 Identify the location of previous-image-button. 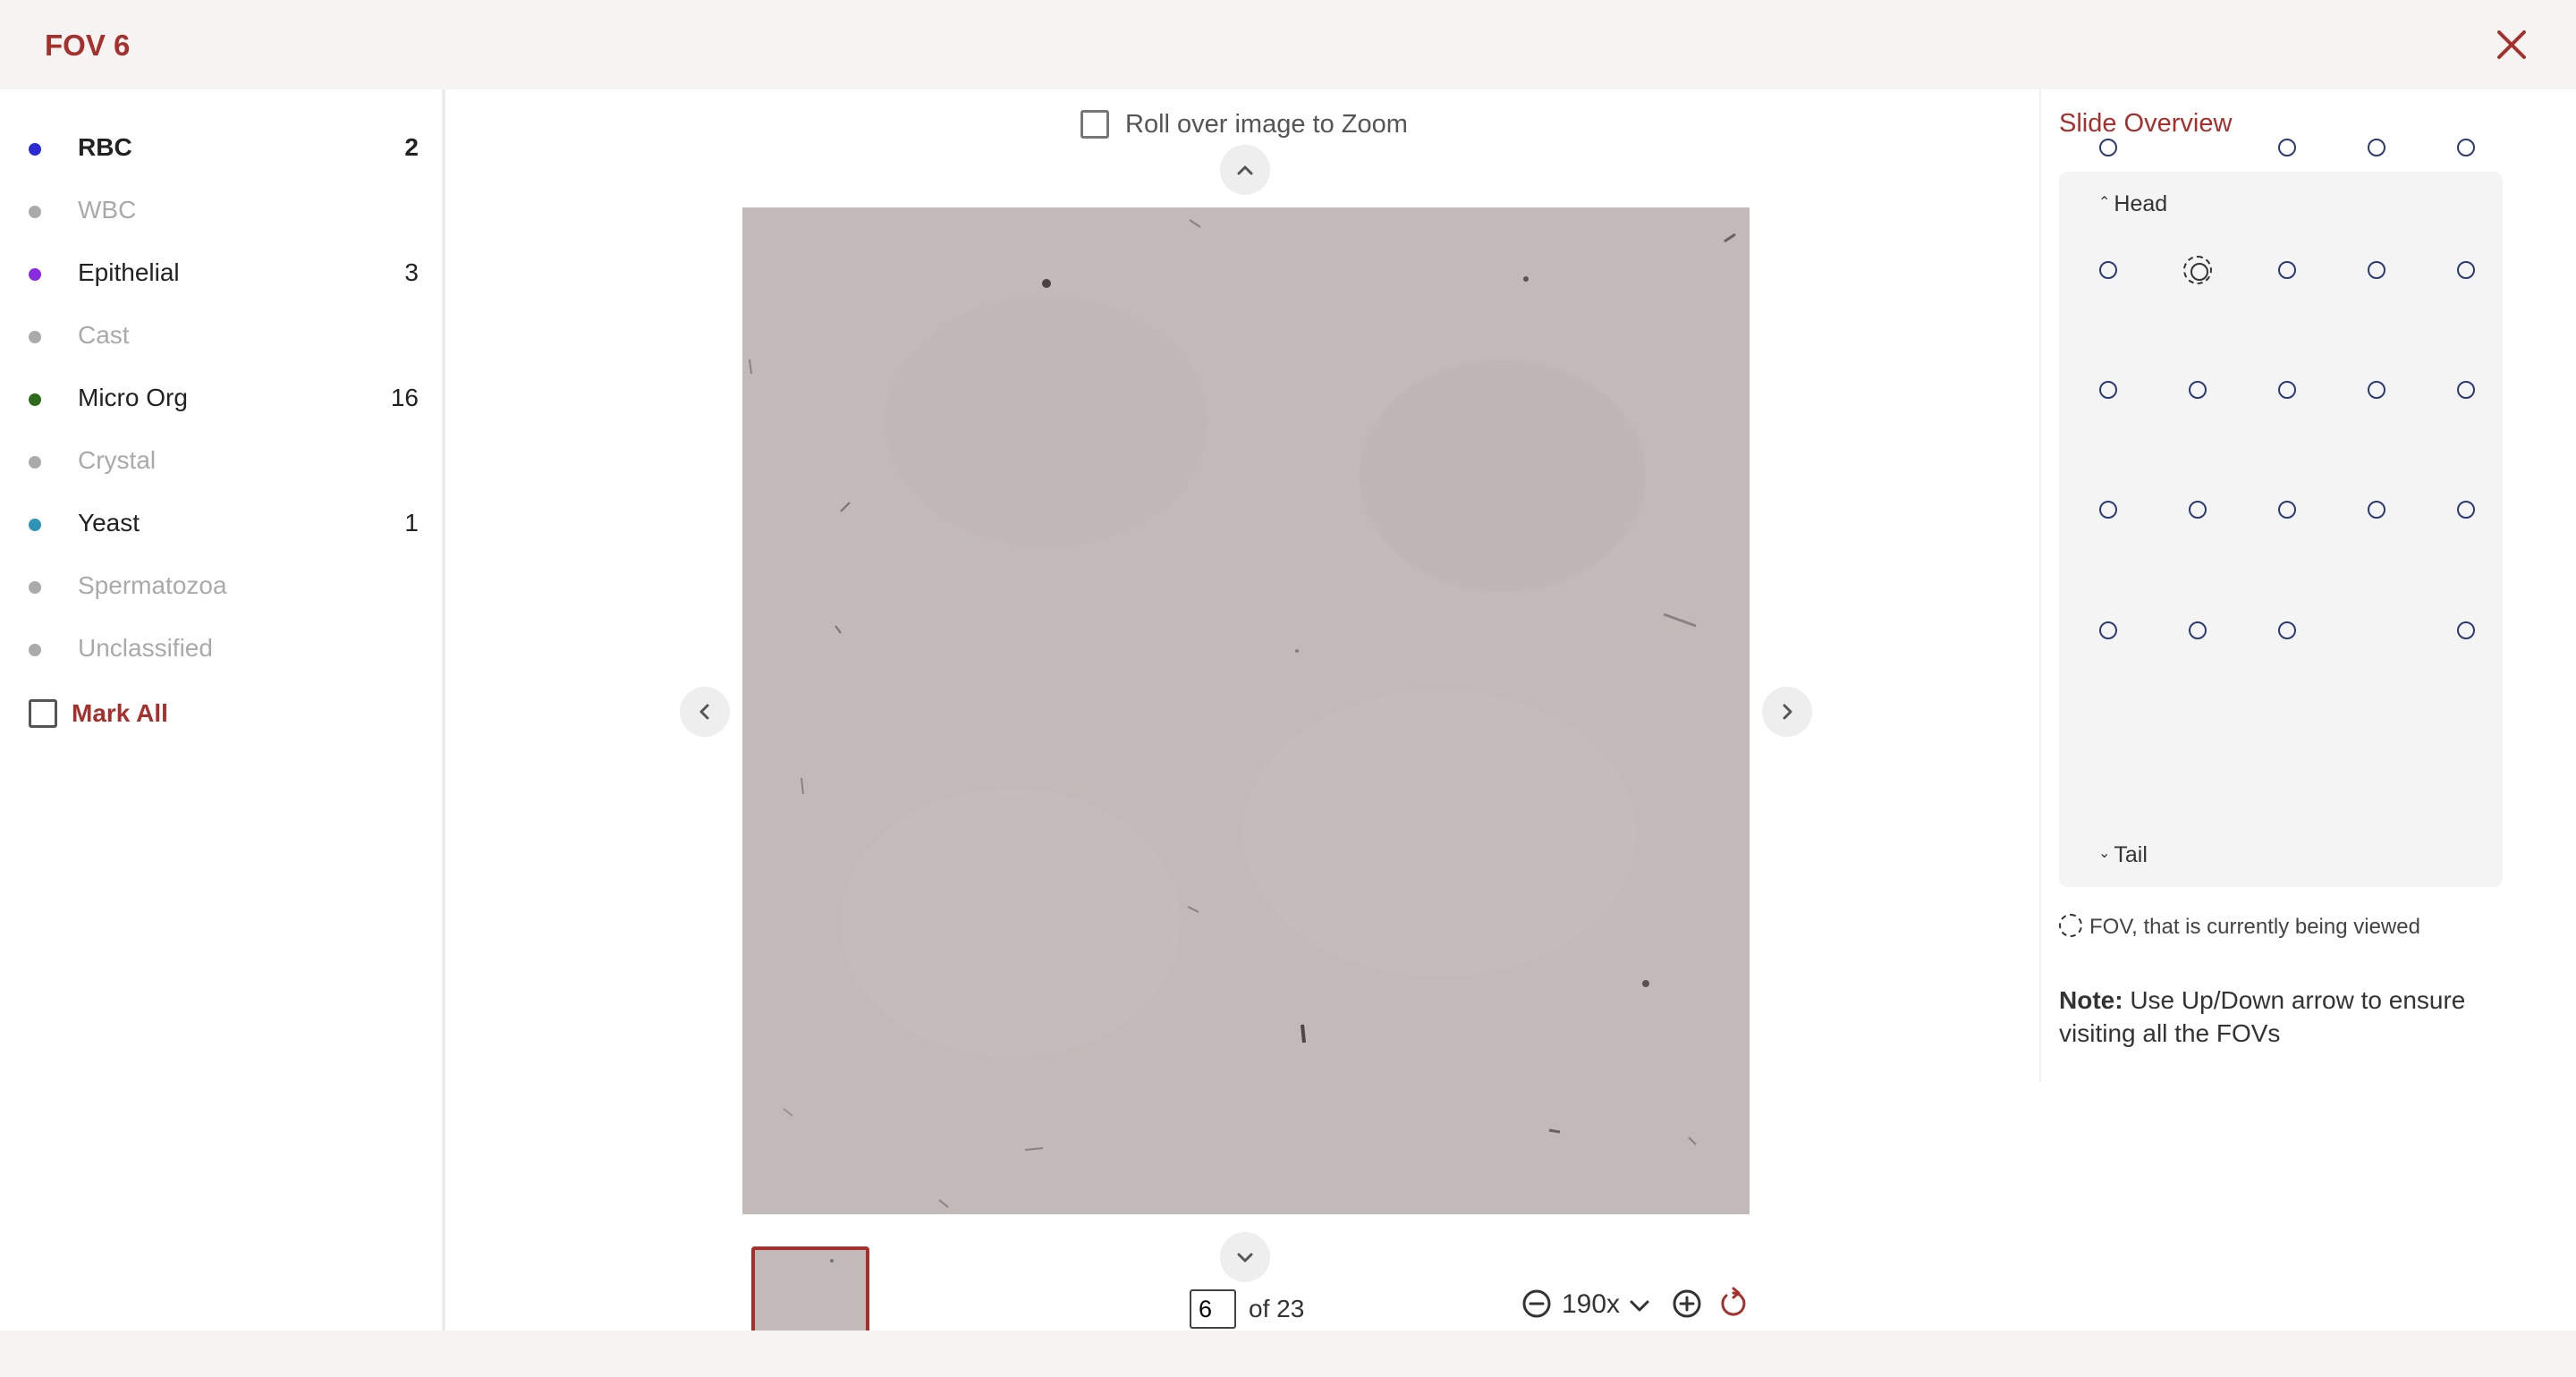
(705, 712).